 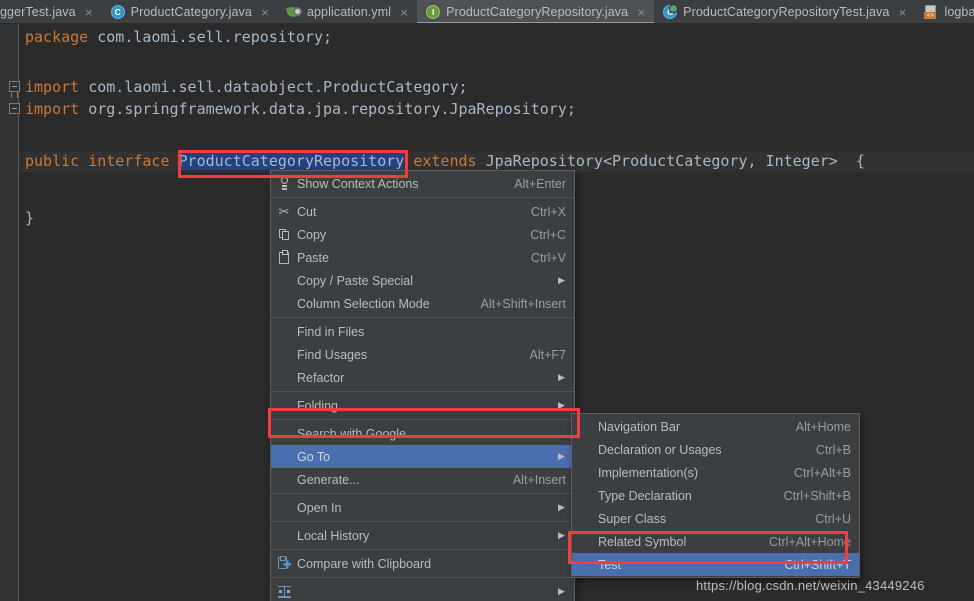 I want to click on menu-item-shortcut: Alt+F7, so click(x=547, y=354).